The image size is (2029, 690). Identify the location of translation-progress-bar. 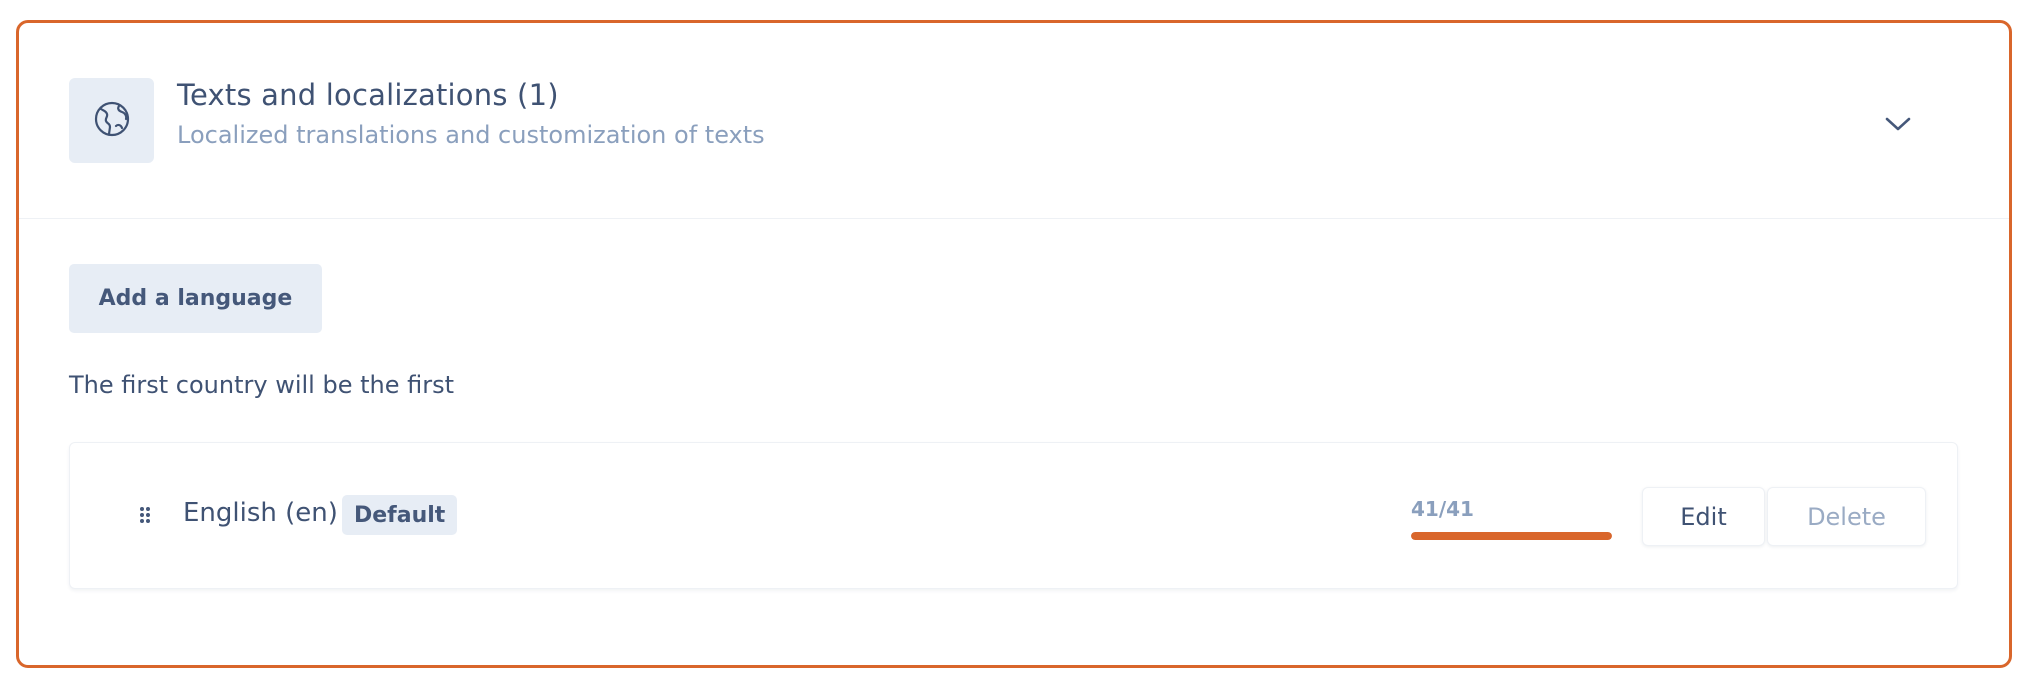
(1511, 536).